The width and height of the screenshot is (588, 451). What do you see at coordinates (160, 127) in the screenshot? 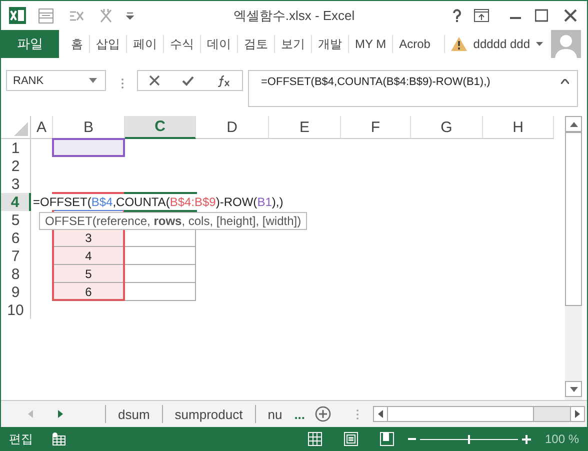
I see `column-header: C` at bounding box center [160, 127].